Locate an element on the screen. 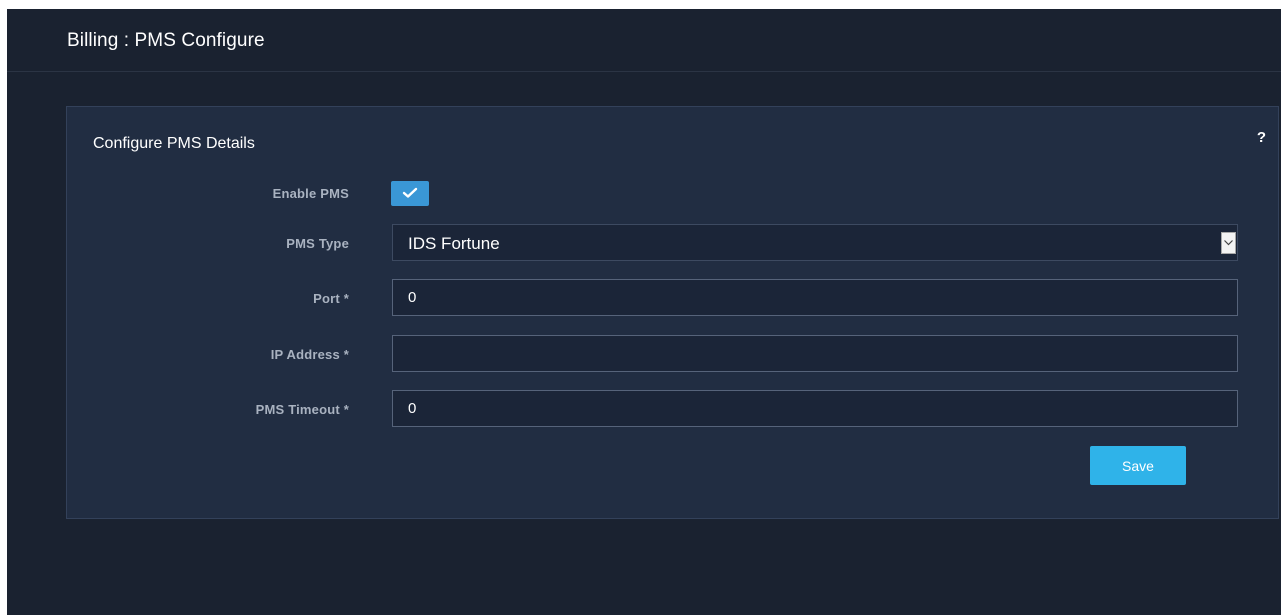  check-icon is located at coordinates (410, 192).